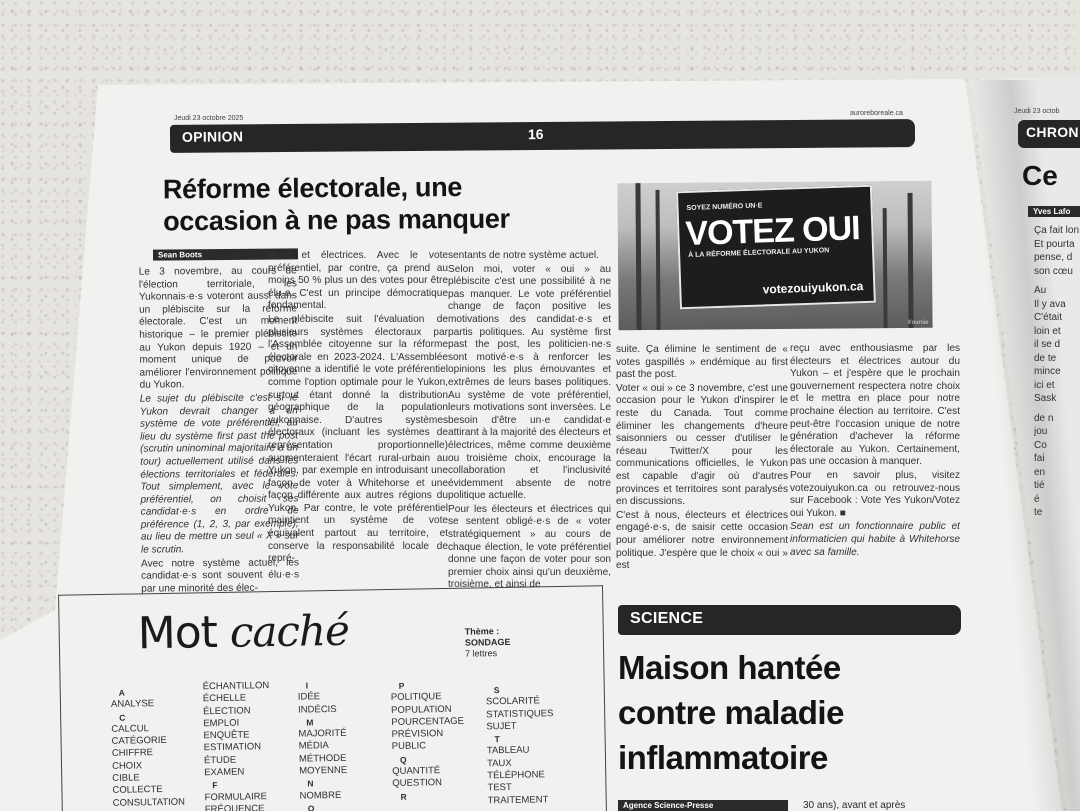 The height and width of the screenshot is (811, 1080). Describe the element at coordinates (1037, 499) in the screenshot. I see `right-page-line: é` at that location.